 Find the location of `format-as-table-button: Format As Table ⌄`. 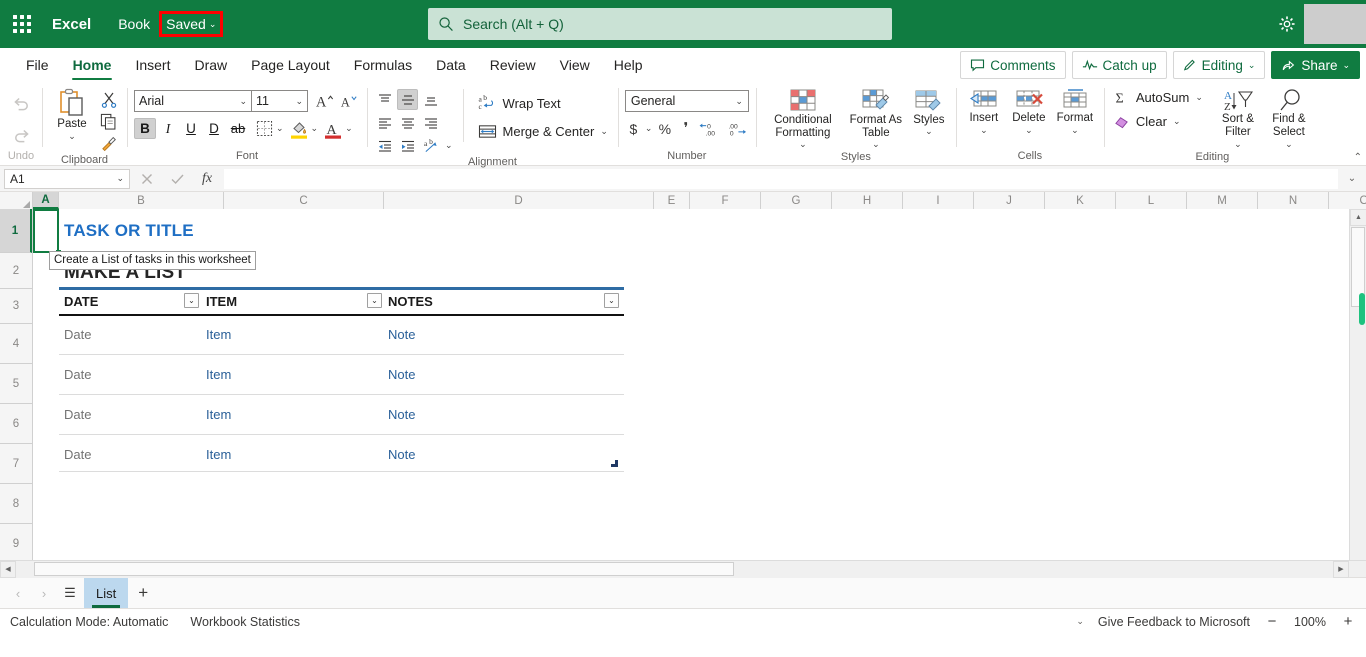

format-as-table-button: Format As Table ⌄ is located at coordinates (876, 119).